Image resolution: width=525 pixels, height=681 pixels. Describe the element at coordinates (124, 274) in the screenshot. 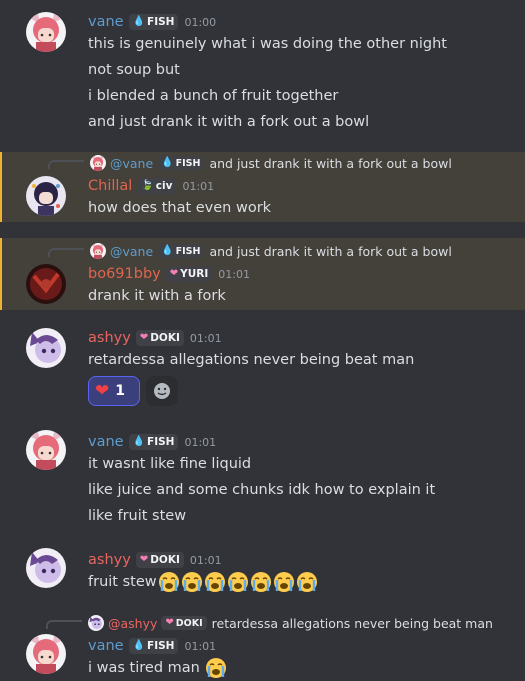

I see `username: bo691bby` at that location.